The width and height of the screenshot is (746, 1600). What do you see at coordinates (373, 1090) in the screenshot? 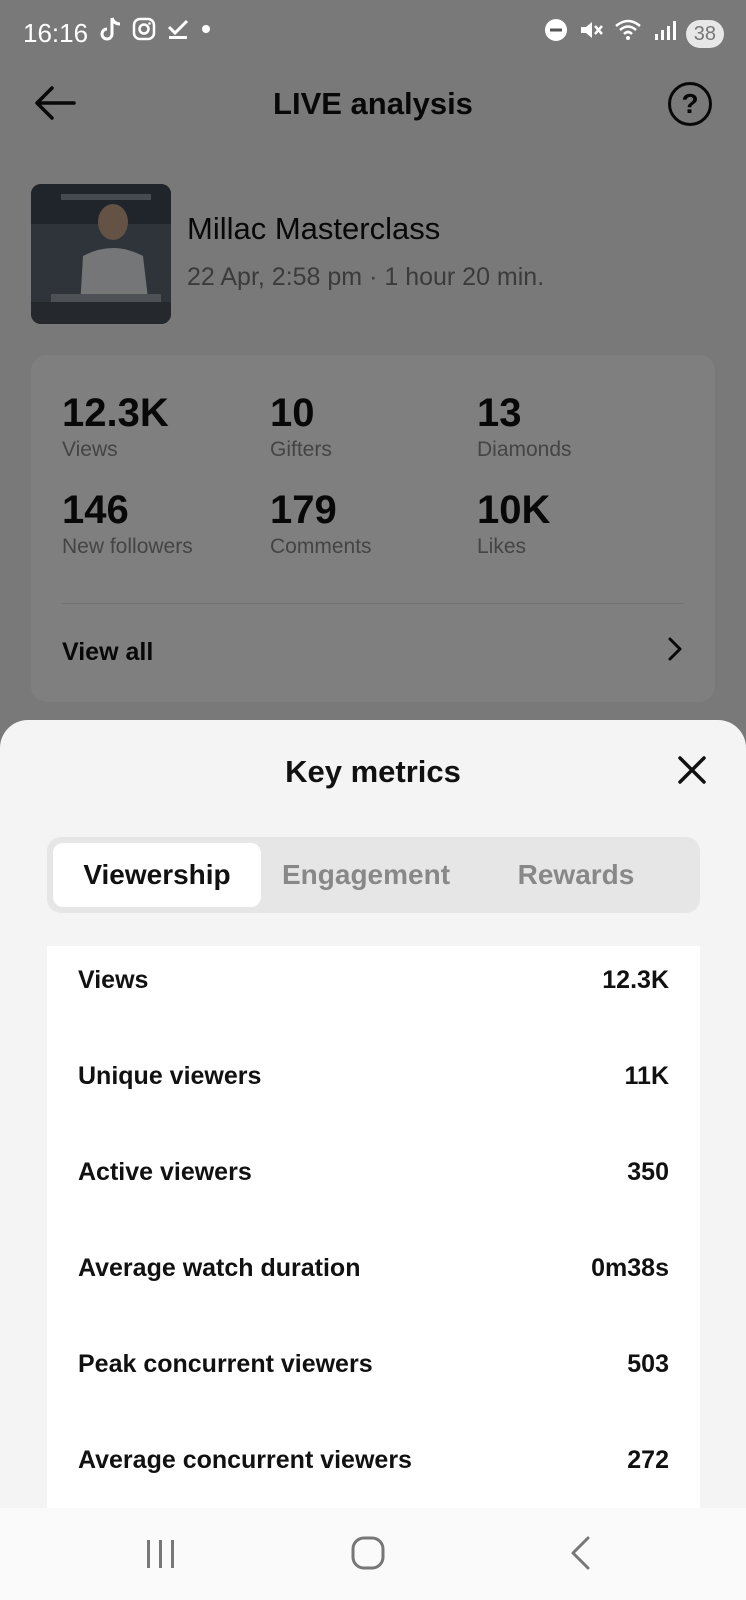
I see `metric-row-unique-viewers: Unique viewers 11K` at bounding box center [373, 1090].